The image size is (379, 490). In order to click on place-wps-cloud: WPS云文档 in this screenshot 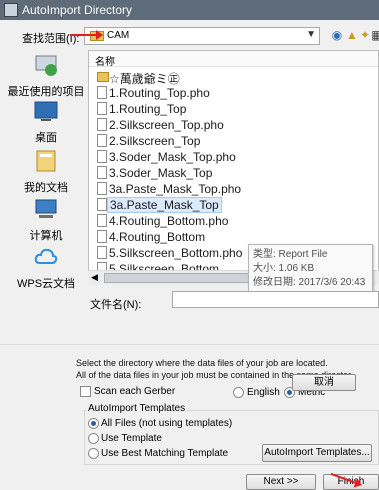, I will do `click(46, 267)`.